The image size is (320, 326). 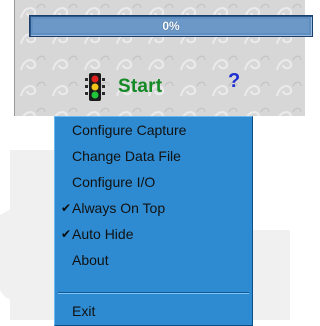 I want to click on menu-item-label: Auto Hide, so click(x=103, y=234).